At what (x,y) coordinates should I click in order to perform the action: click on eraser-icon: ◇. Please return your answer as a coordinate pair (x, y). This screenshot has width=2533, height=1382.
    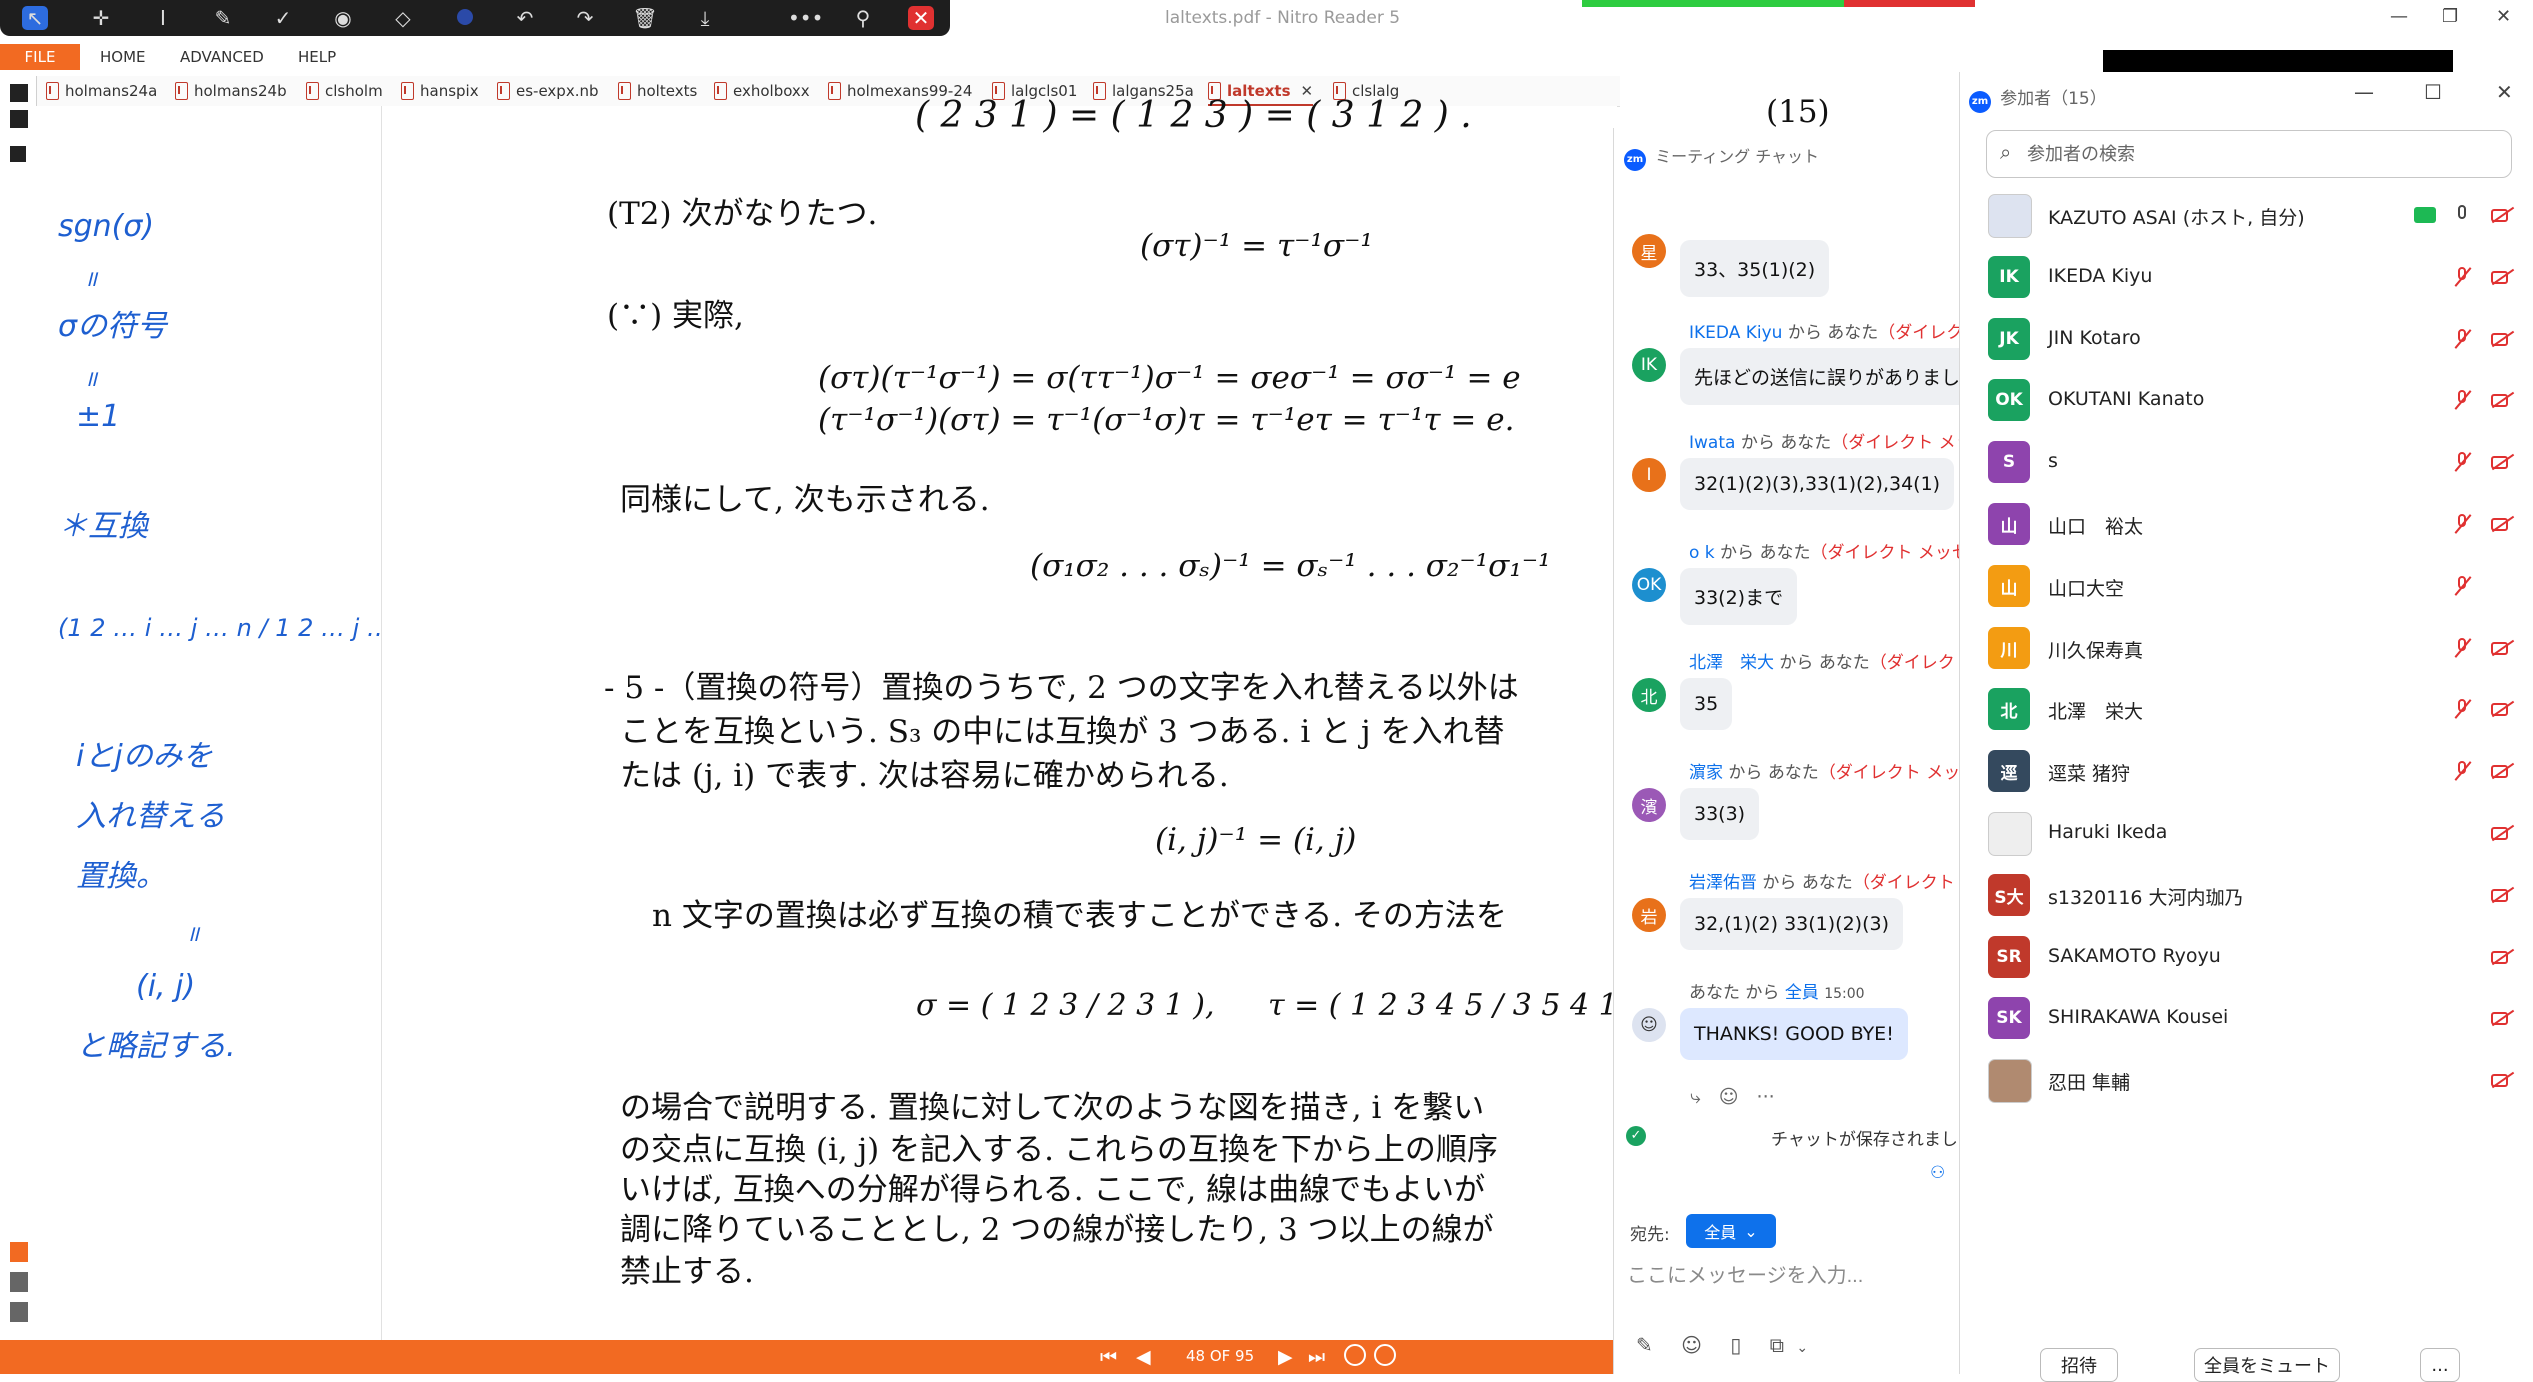
    Looking at the image, I should click on (403, 18).